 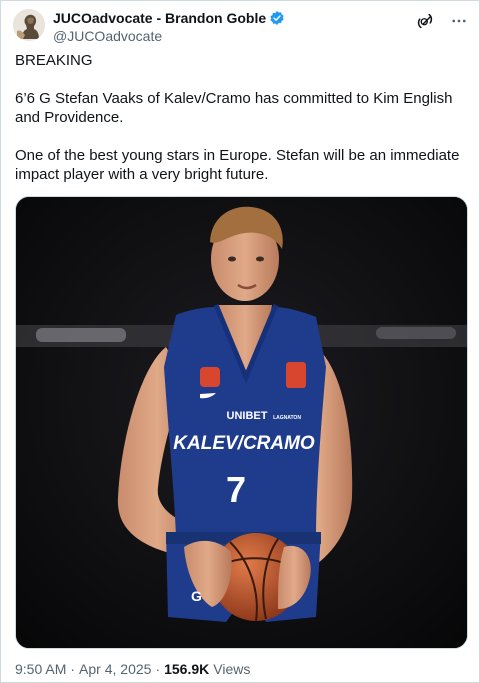 I want to click on post-meta: 9:50 AM · Apr 4, 2025 · 156.9K Views, so click(x=132, y=669).